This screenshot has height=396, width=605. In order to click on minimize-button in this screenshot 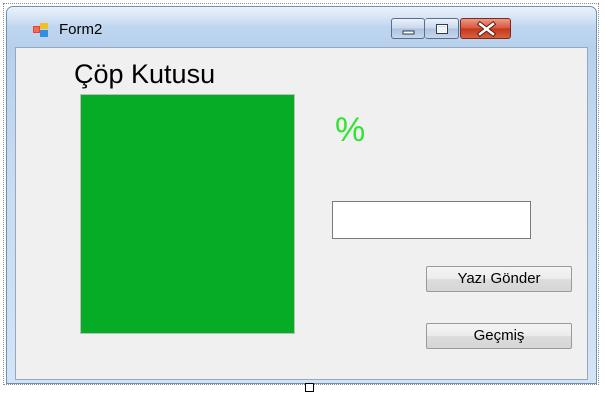, I will do `click(408, 28)`.